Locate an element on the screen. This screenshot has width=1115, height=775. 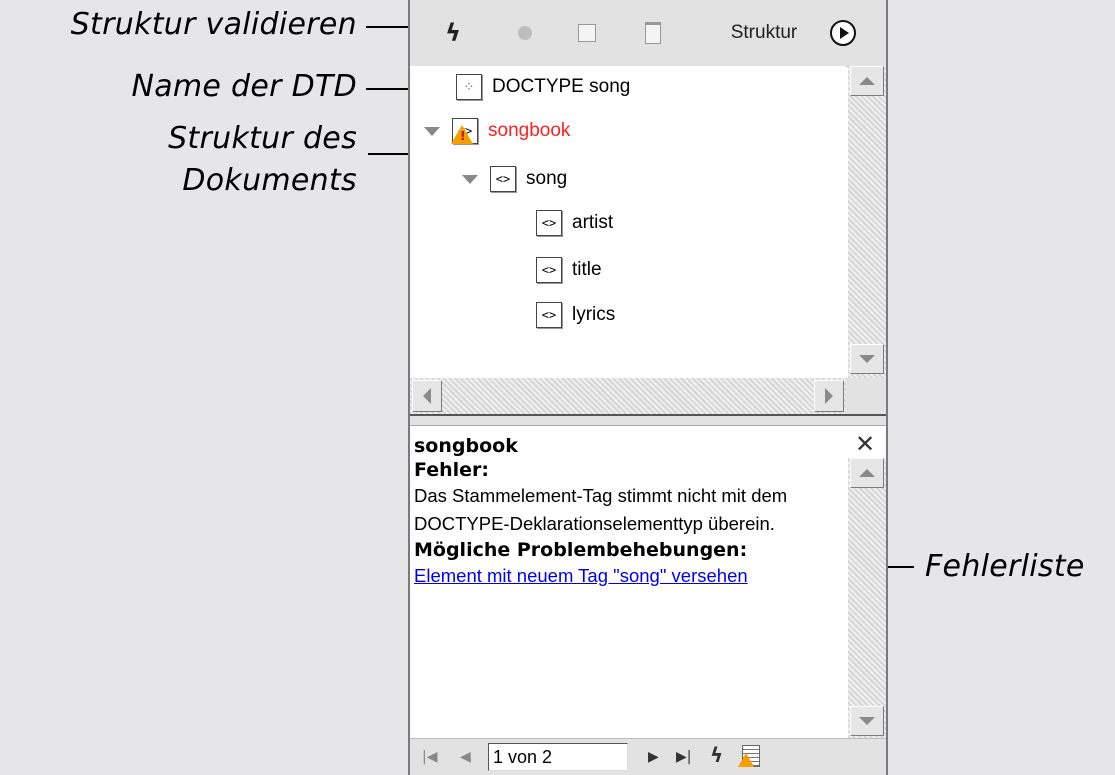
trash-icon is located at coordinates (653, 33).